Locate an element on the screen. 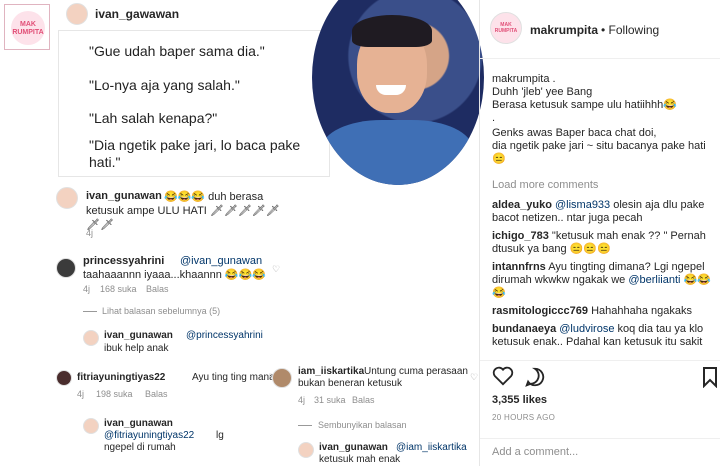  caption-line-3: . is located at coordinates (494, 118).